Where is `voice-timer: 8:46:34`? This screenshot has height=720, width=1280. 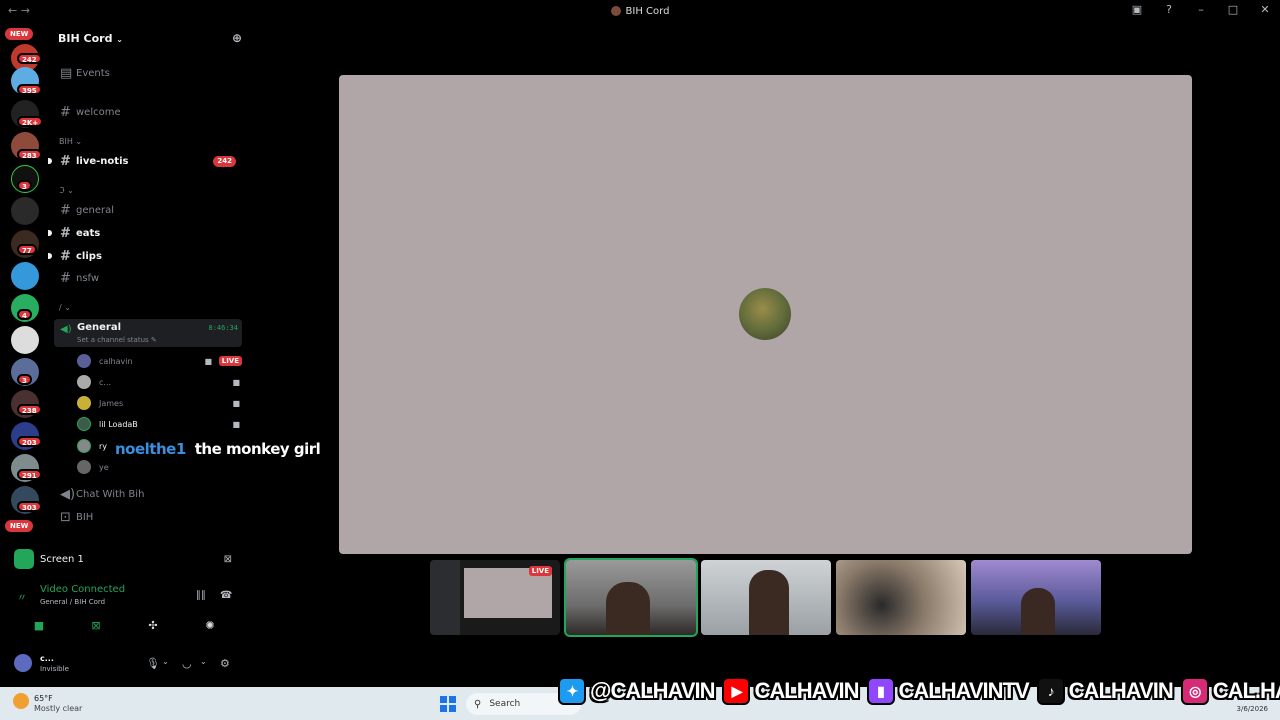
voice-timer: 8:46:34 is located at coordinates (223, 328).